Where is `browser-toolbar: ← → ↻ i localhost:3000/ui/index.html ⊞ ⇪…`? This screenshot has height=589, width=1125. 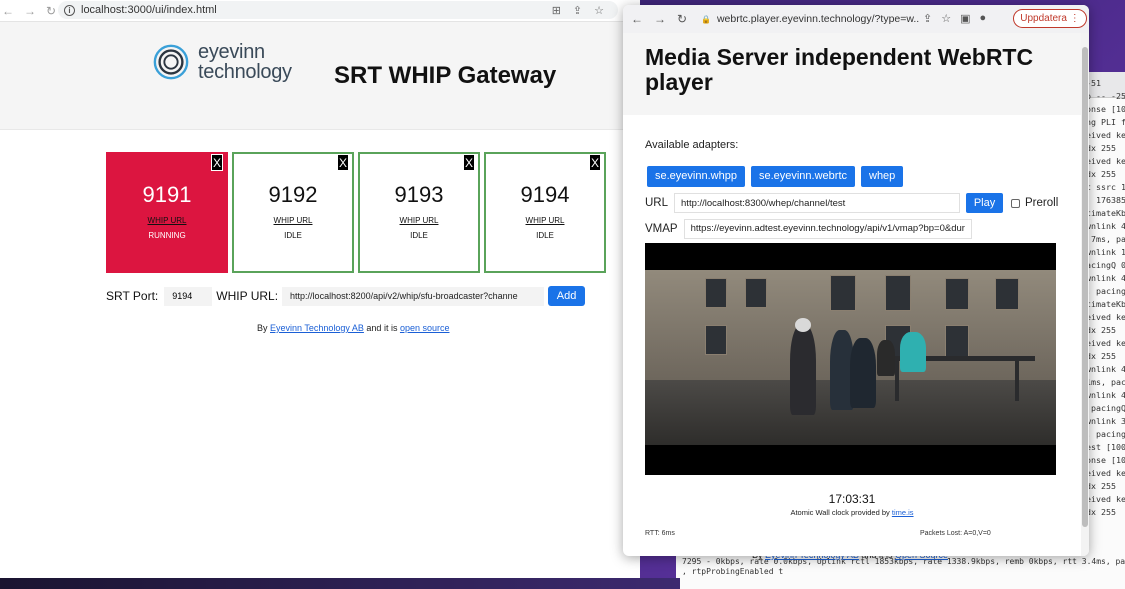 browser-toolbar: ← → ↻ i localhost:3000/ui/index.html ⊞ ⇪… is located at coordinates (320, 11).